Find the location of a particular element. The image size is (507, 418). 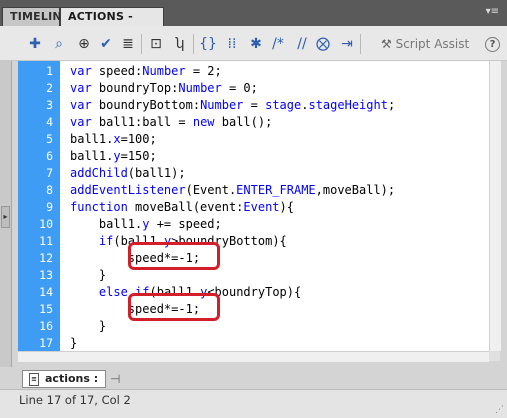

code-line: 9 function moveBall(event:Event){ is located at coordinates (259, 207).